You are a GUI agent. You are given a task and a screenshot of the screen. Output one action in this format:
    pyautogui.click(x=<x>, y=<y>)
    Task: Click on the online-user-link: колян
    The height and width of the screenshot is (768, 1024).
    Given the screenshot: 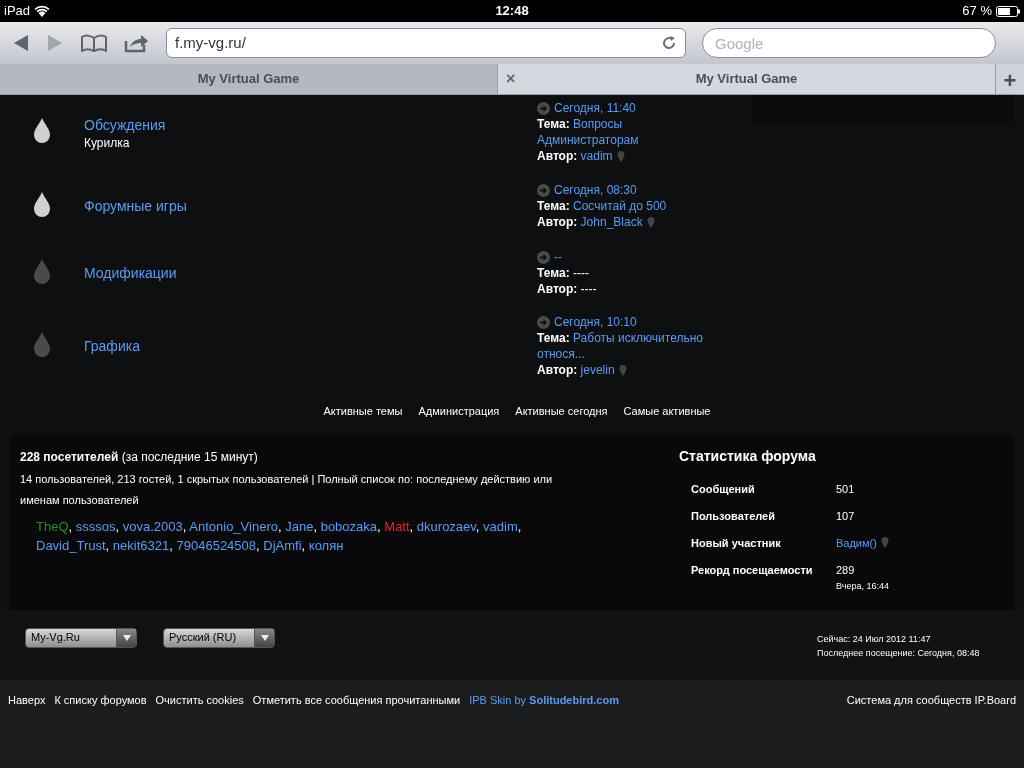 What is the action you would take?
    pyautogui.click(x=326, y=545)
    